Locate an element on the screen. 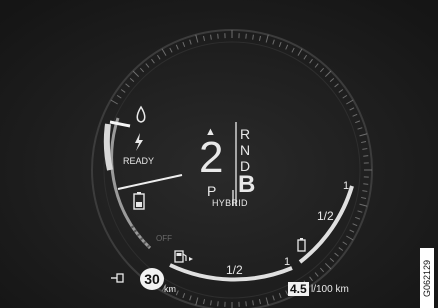 This screenshot has height=308, width=438. gear-selector-r: R is located at coordinates (245, 134).